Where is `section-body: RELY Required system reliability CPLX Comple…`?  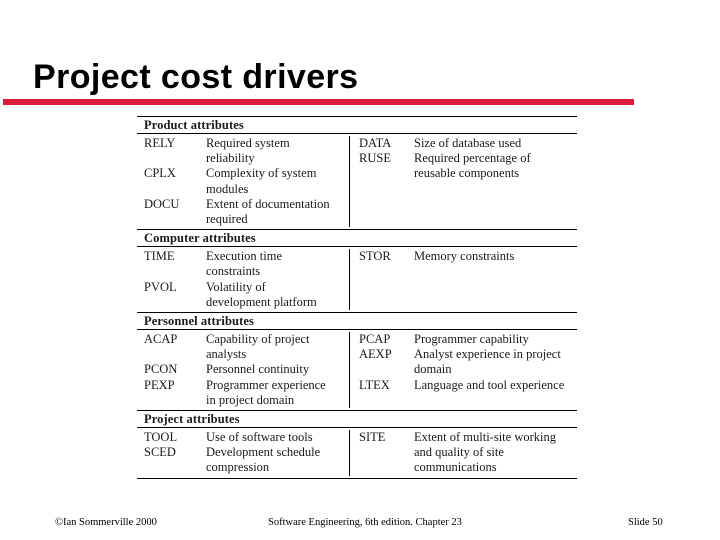
section-body: RELY Required system reliability CPLX Comple… is located at coordinates (357, 181).